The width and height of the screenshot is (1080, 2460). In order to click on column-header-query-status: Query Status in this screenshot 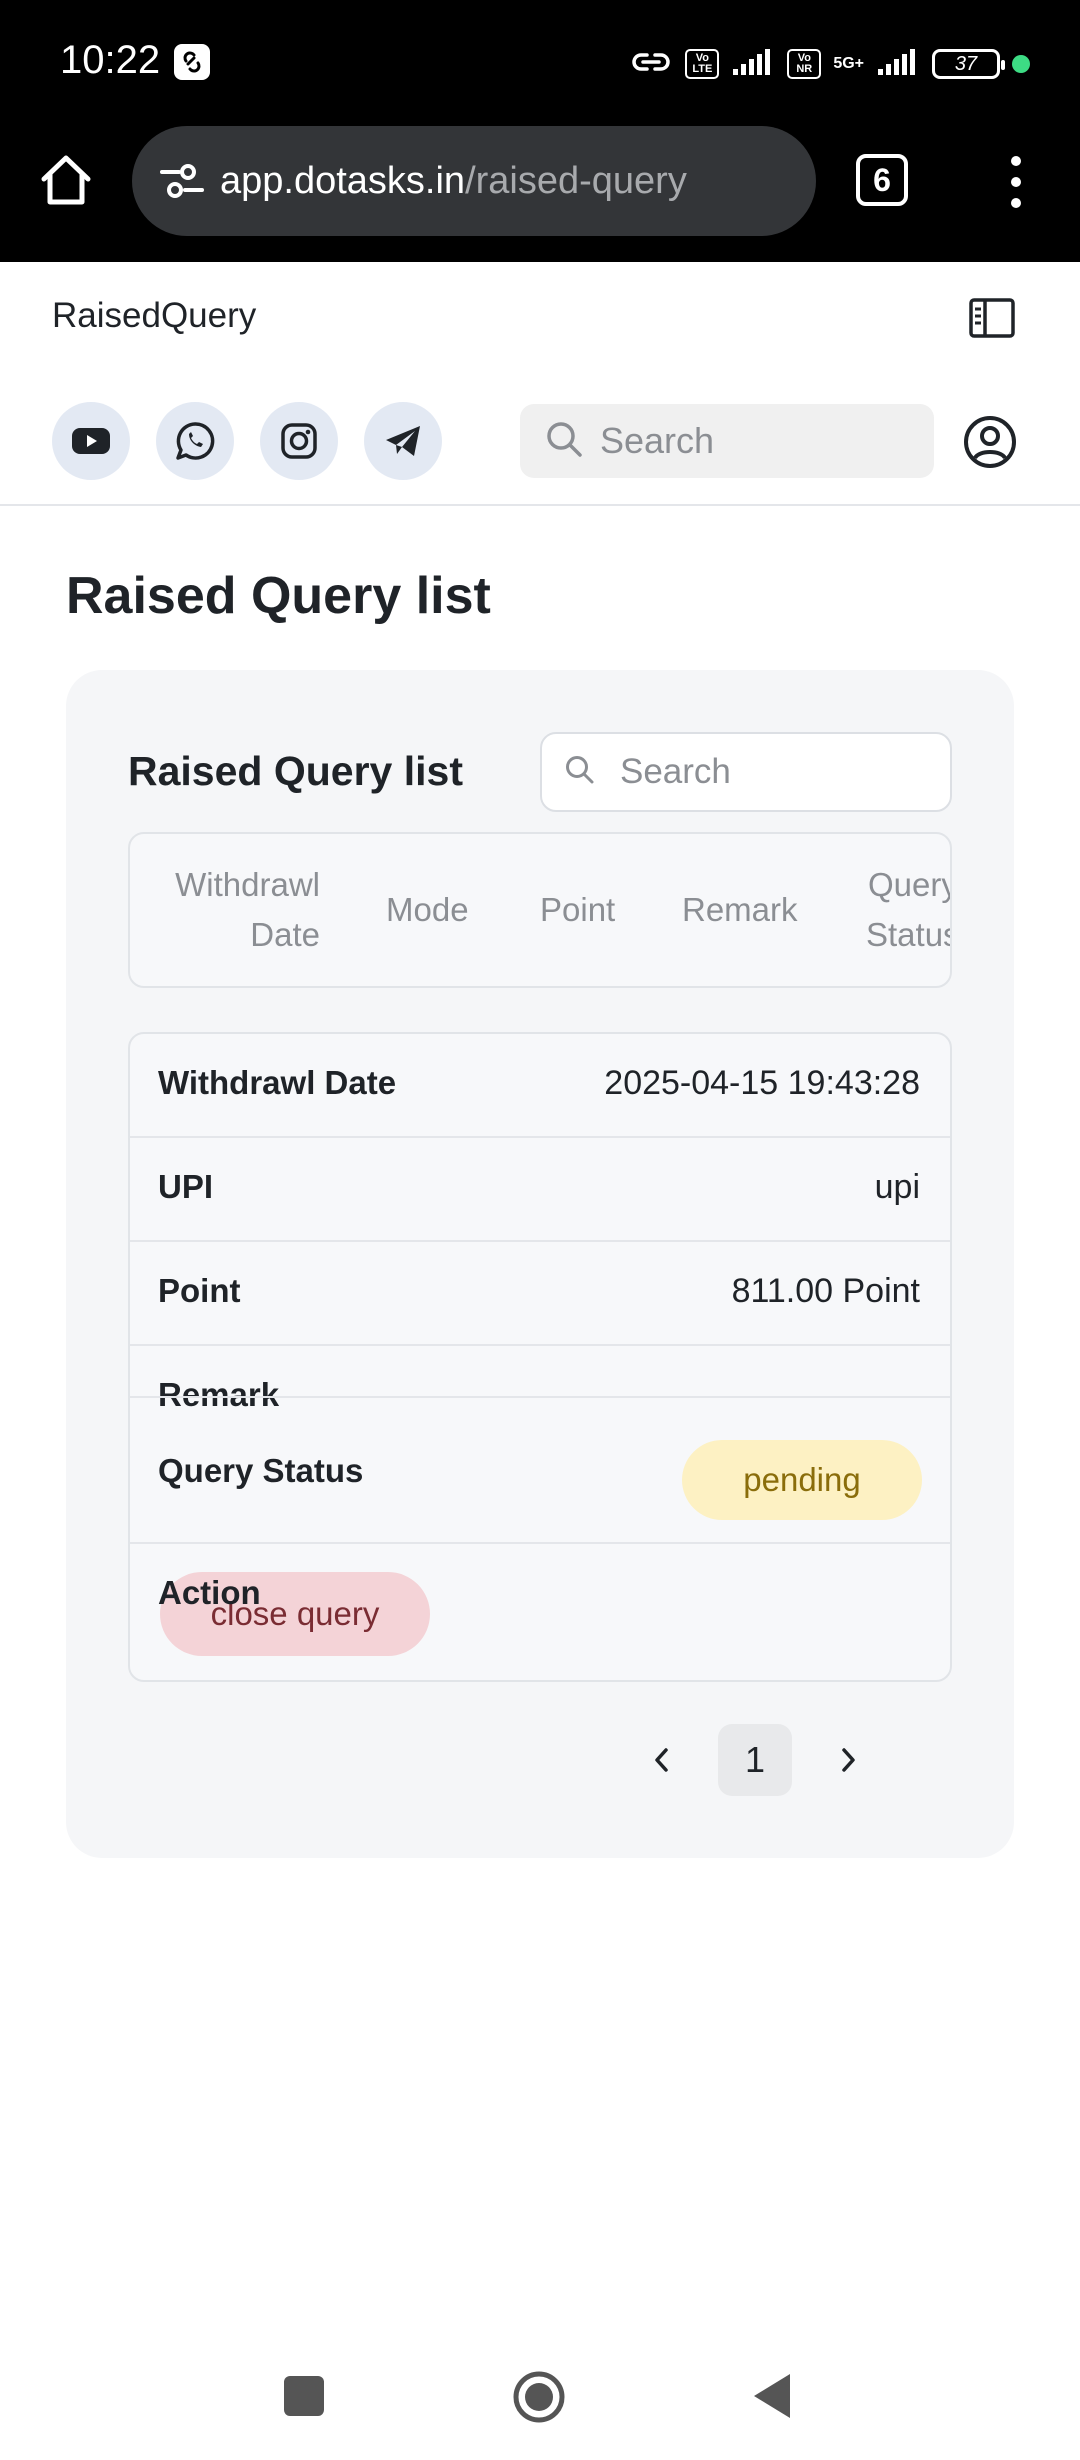, I will do `click(909, 910)`.